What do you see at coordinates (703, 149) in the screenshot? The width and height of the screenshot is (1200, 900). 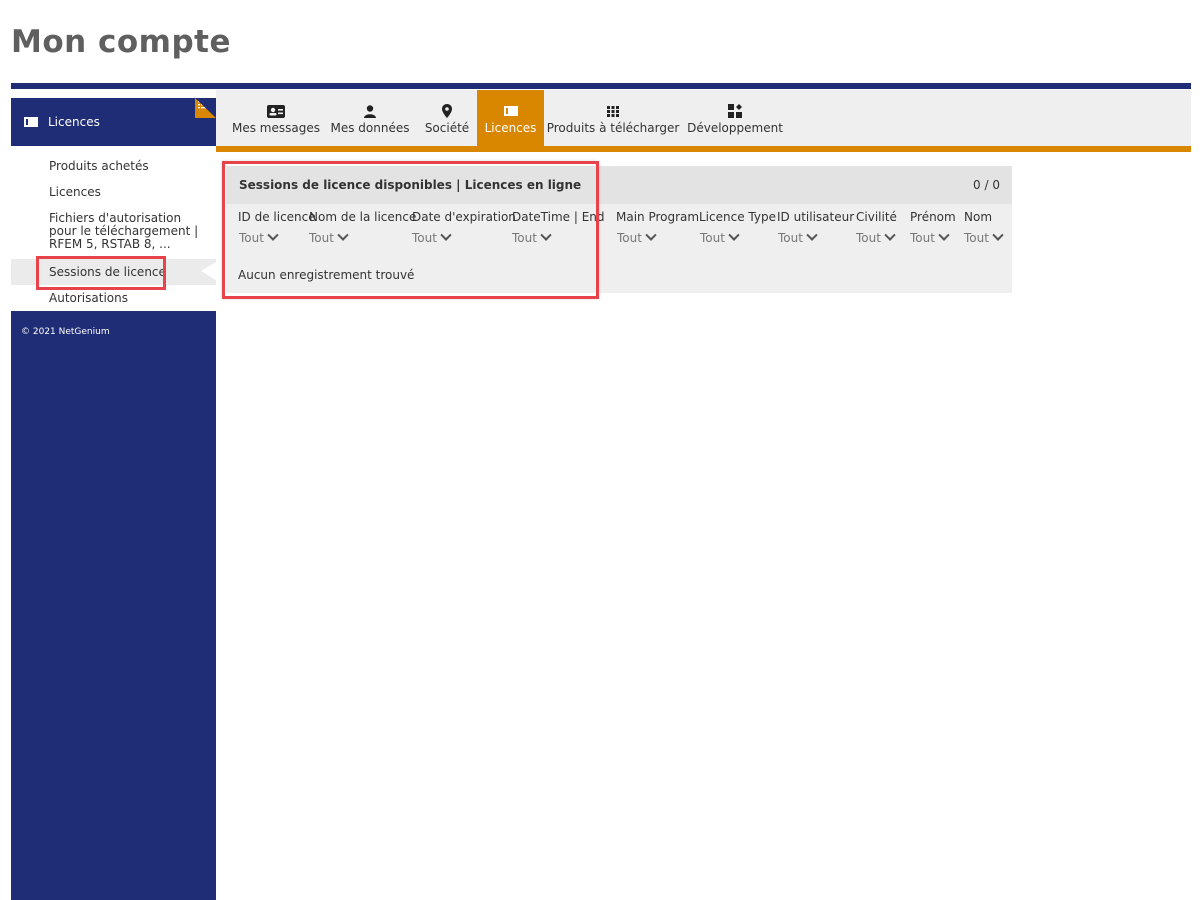 I see `top-nav-accent-bar` at bounding box center [703, 149].